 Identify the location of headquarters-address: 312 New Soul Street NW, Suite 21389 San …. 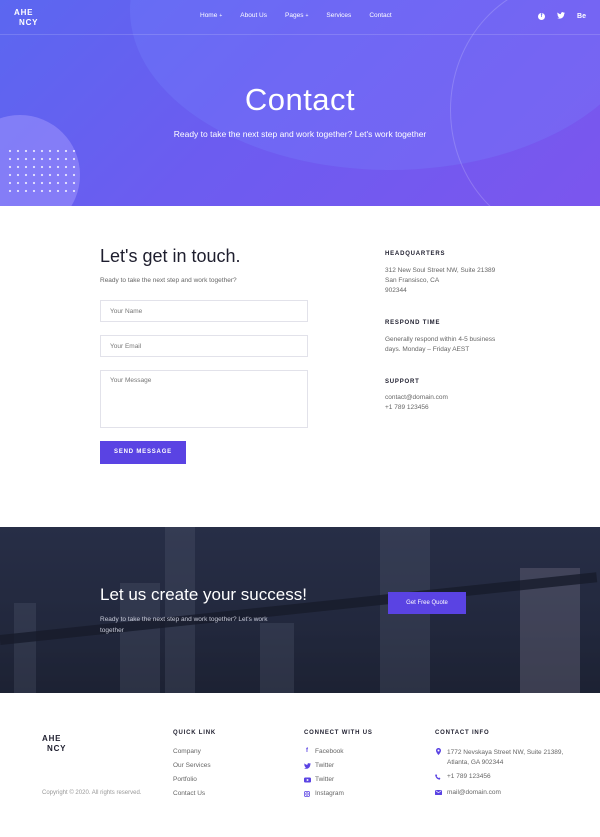
(440, 281).